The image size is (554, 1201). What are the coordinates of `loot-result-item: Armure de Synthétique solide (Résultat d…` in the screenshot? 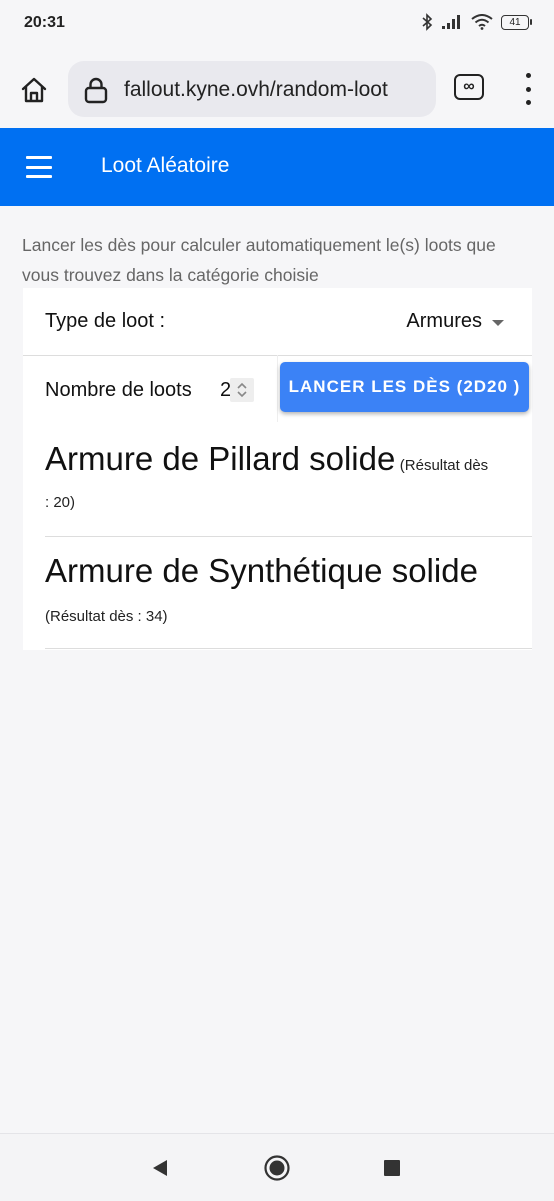 It's located at (288, 592).